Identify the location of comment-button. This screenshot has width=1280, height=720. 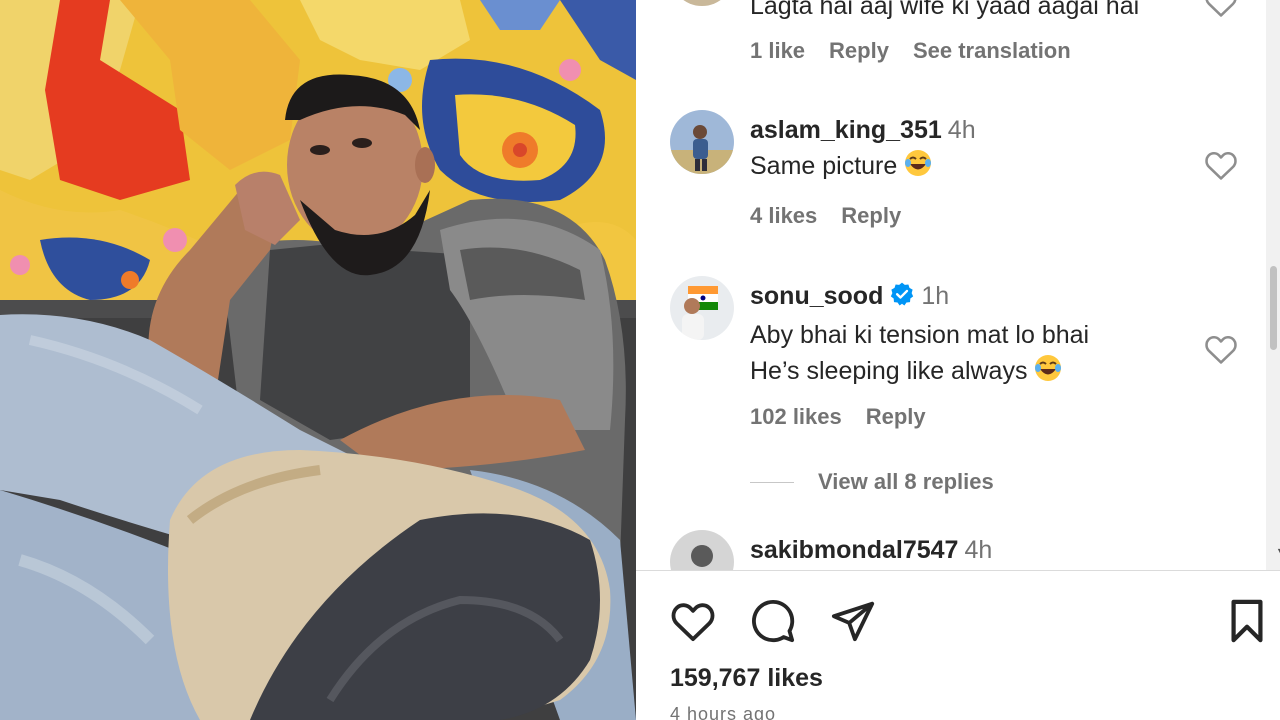
(773, 623).